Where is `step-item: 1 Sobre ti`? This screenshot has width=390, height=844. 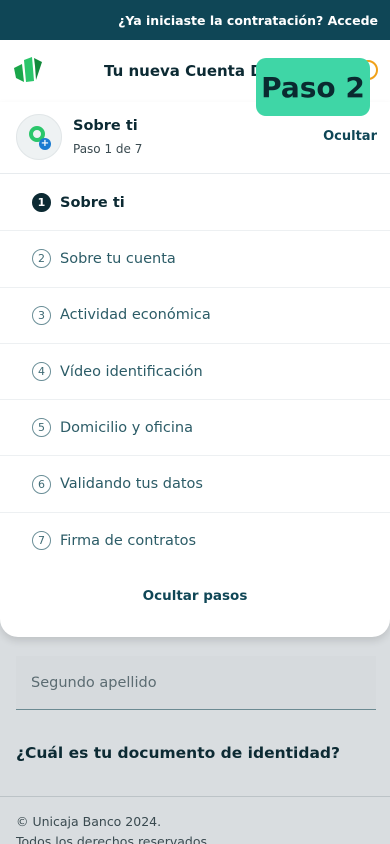
step-item: 1 Sobre ti is located at coordinates (195, 203).